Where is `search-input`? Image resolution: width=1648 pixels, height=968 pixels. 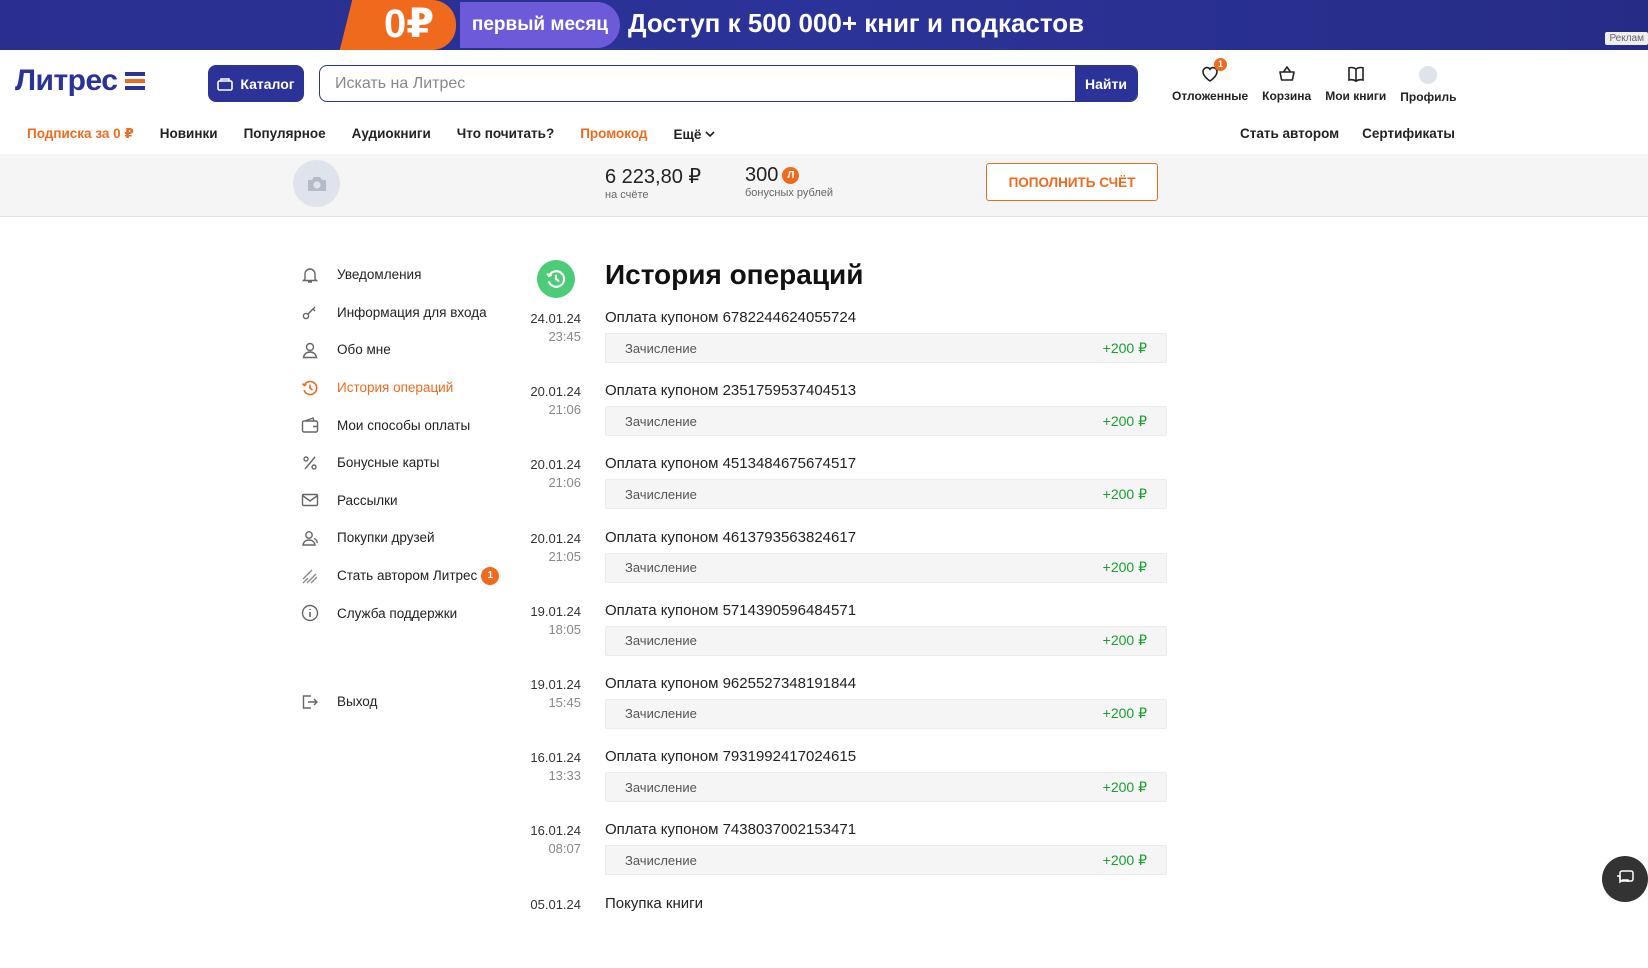 search-input is located at coordinates (697, 83).